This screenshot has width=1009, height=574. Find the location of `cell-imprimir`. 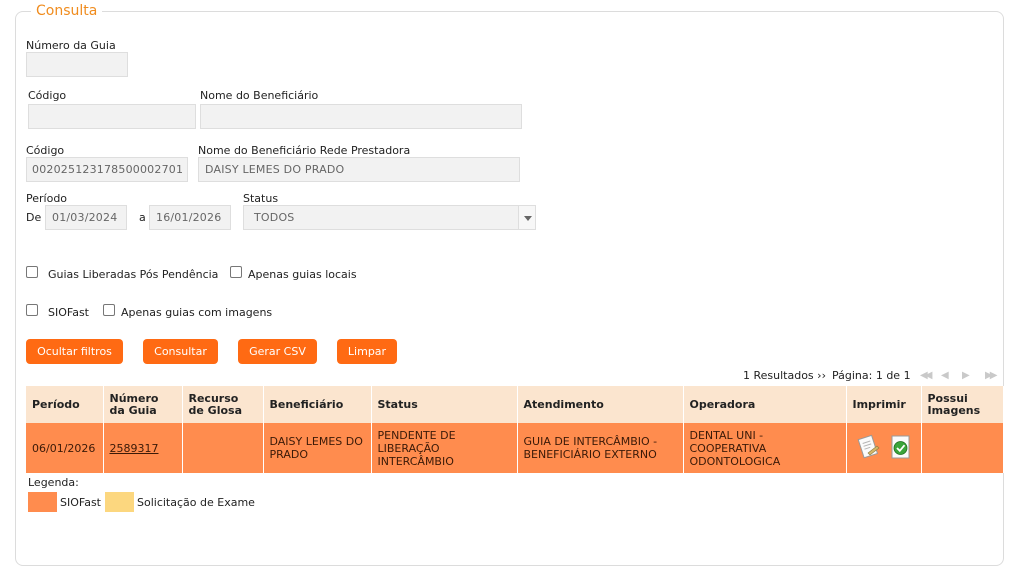

cell-imprimir is located at coordinates (884, 448).